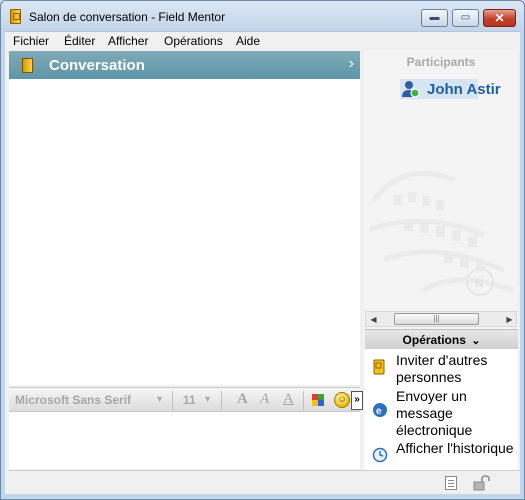 This screenshot has width=525, height=500. What do you see at coordinates (434, 18) in the screenshot?
I see `minimize-button: ▬` at bounding box center [434, 18].